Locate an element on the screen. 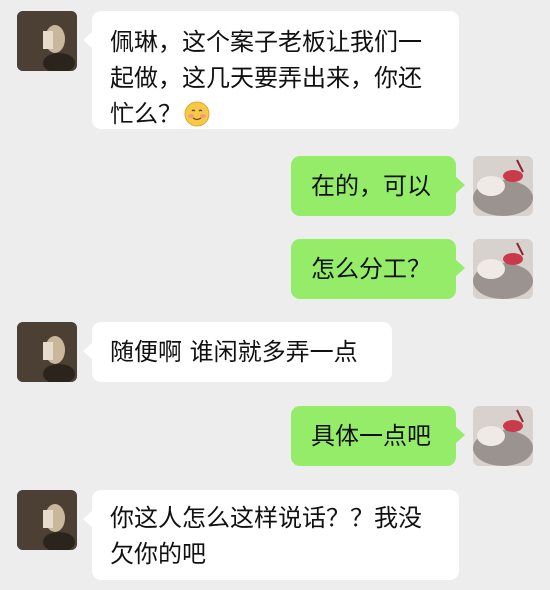 The width and height of the screenshot is (550, 590). message-text: 随便啊 谁闲就多弄一点 is located at coordinates (234, 352).